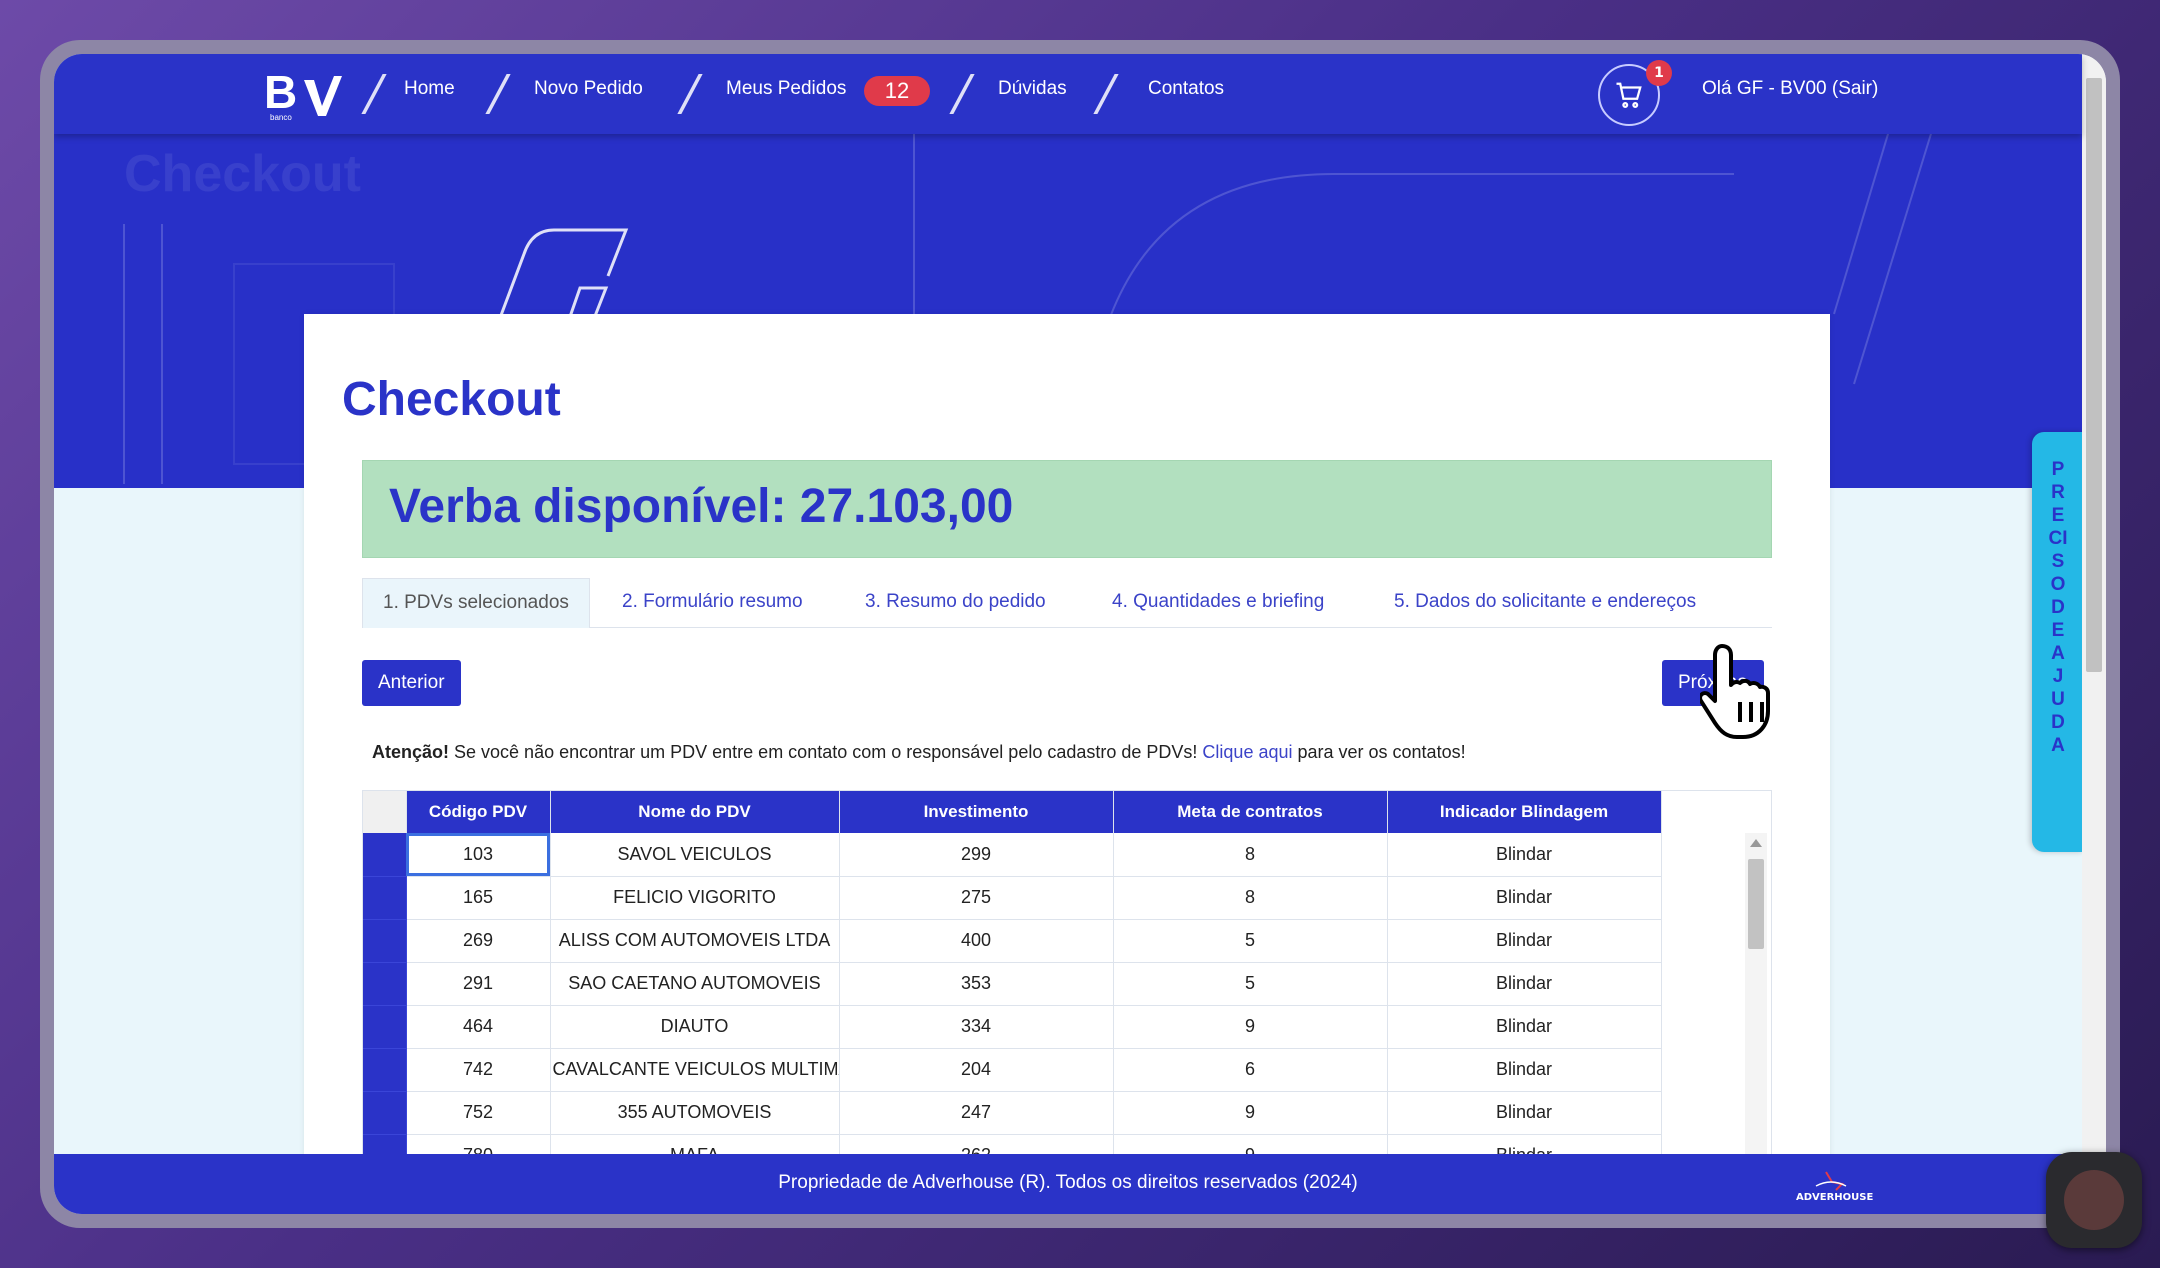  Describe the element at coordinates (478, 1113) in the screenshot. I see `cell-codigo: 752` at that location.